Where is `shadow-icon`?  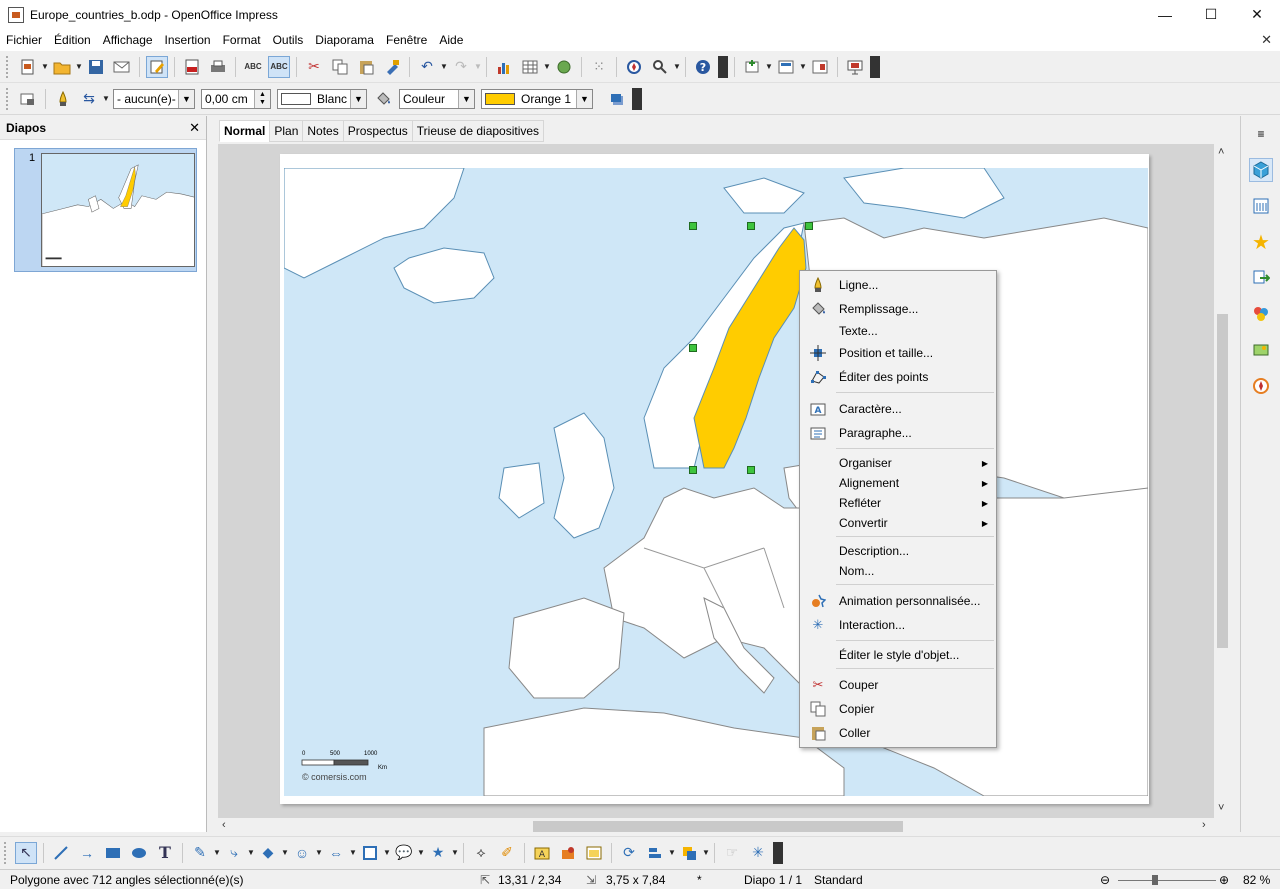 shadow-icon is located at coordinates (617, 99).